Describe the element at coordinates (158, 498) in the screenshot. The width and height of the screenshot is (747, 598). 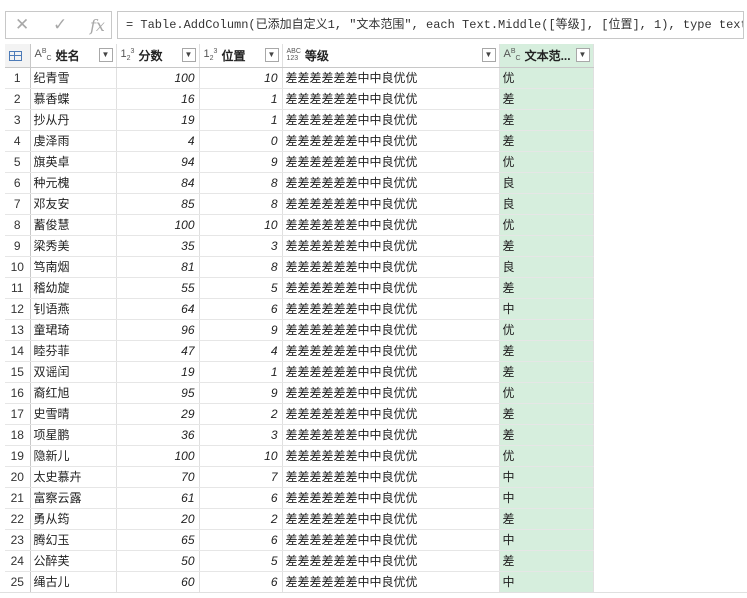
I see `score-cell: 61` at that location.